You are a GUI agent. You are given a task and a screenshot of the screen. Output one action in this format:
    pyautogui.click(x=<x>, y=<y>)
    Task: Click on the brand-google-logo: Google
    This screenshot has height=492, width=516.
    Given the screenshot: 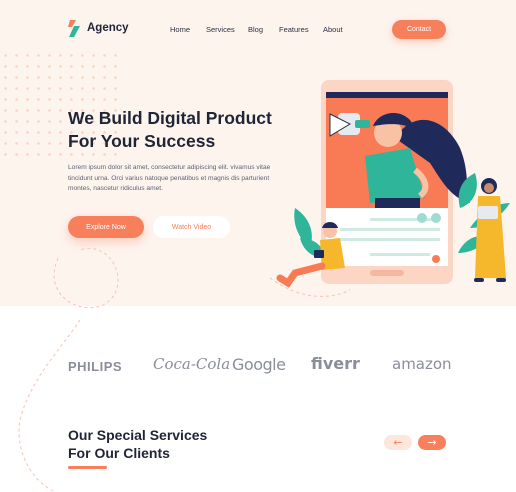 What is the action you would take?
    pyautogui.click(x=259, y=364)
    